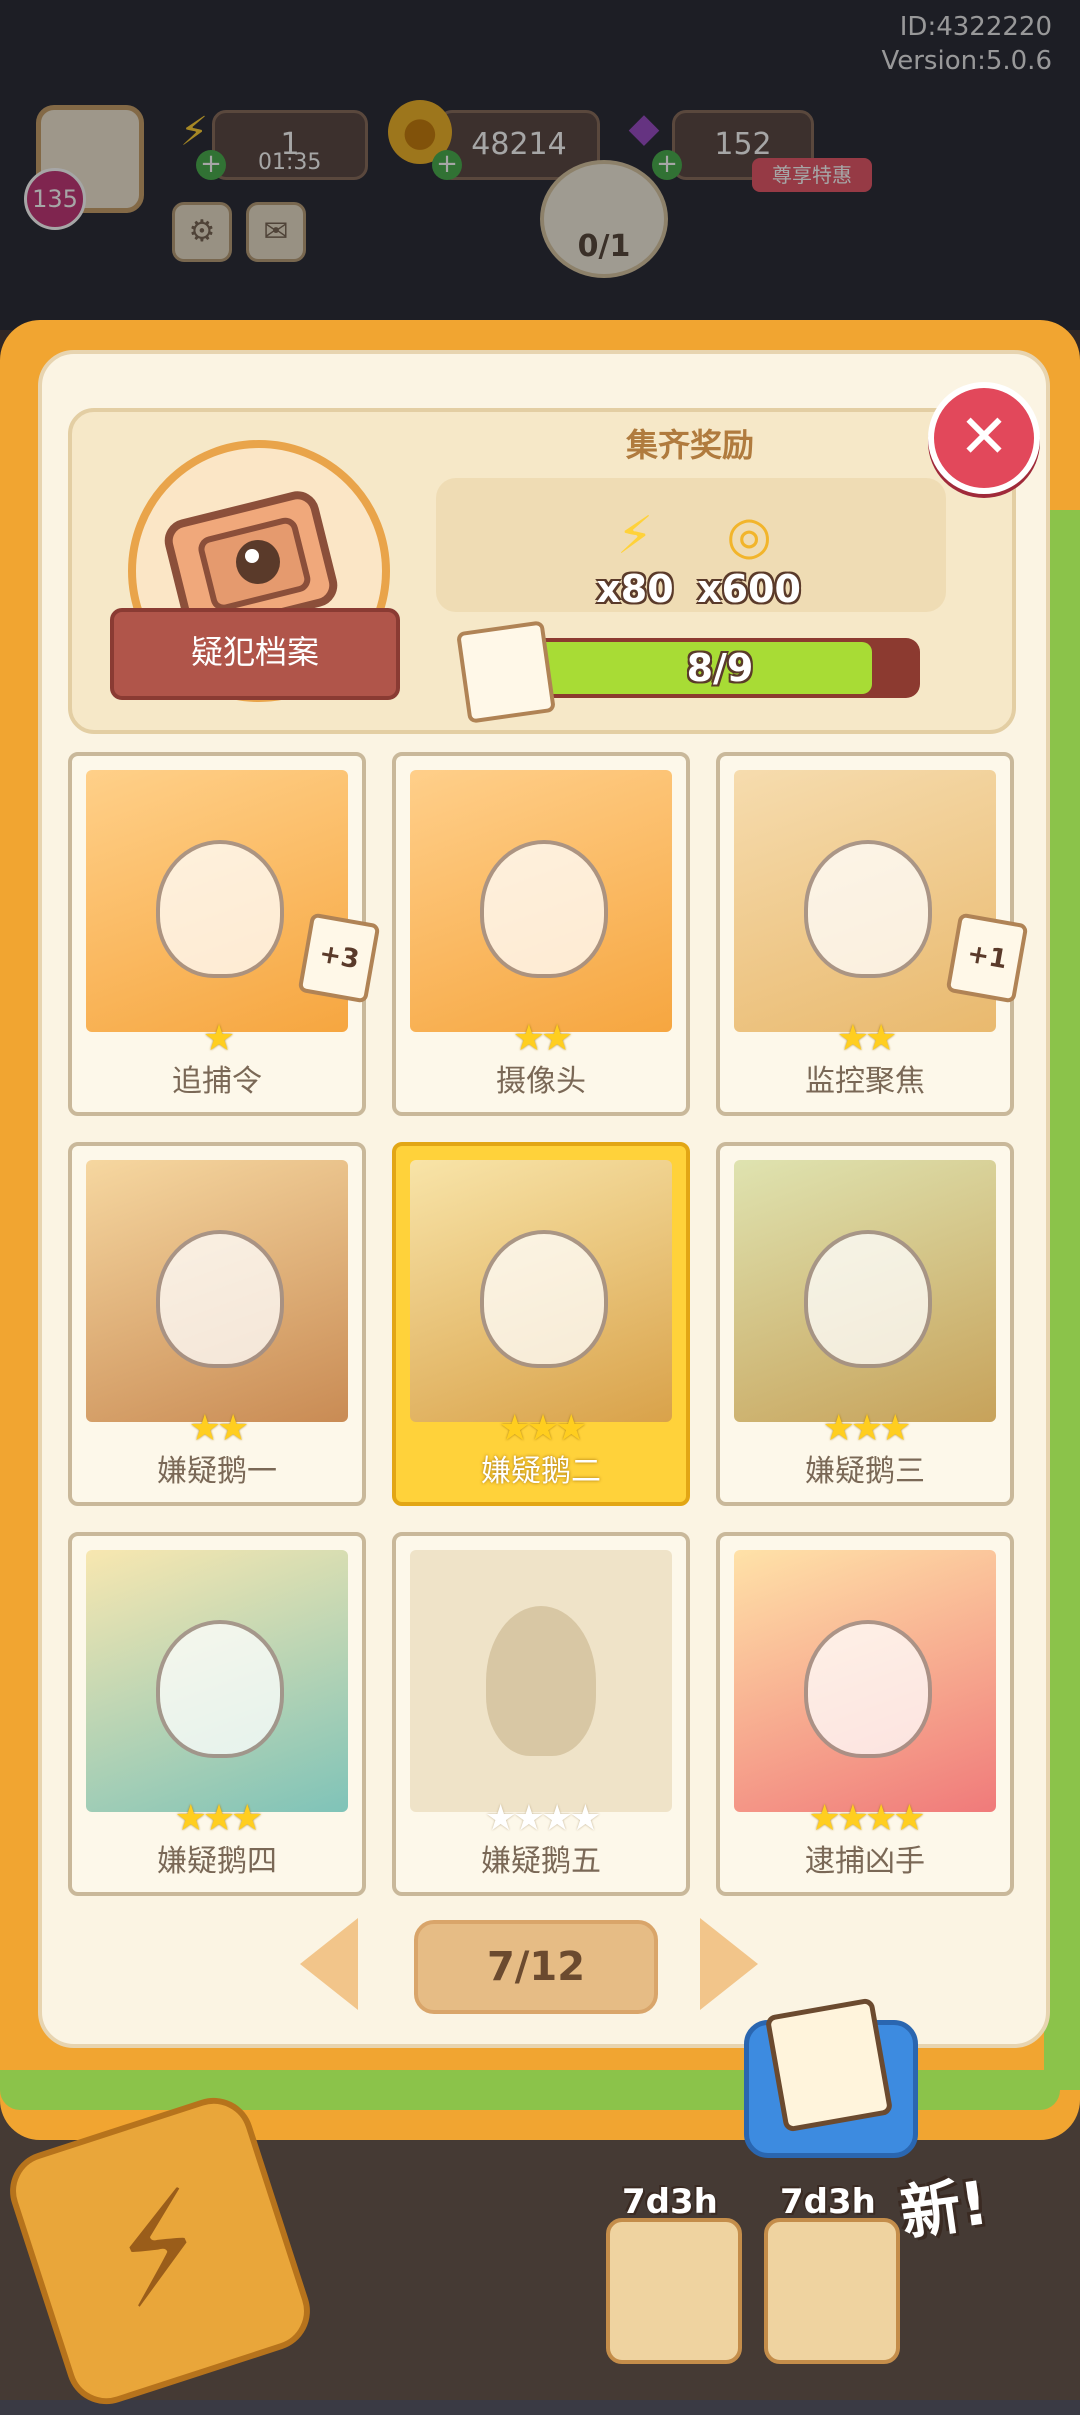 This screenshot has width=1080, height=2415. I want to click on duplicate-count-badge: +3, so click(339, 958).